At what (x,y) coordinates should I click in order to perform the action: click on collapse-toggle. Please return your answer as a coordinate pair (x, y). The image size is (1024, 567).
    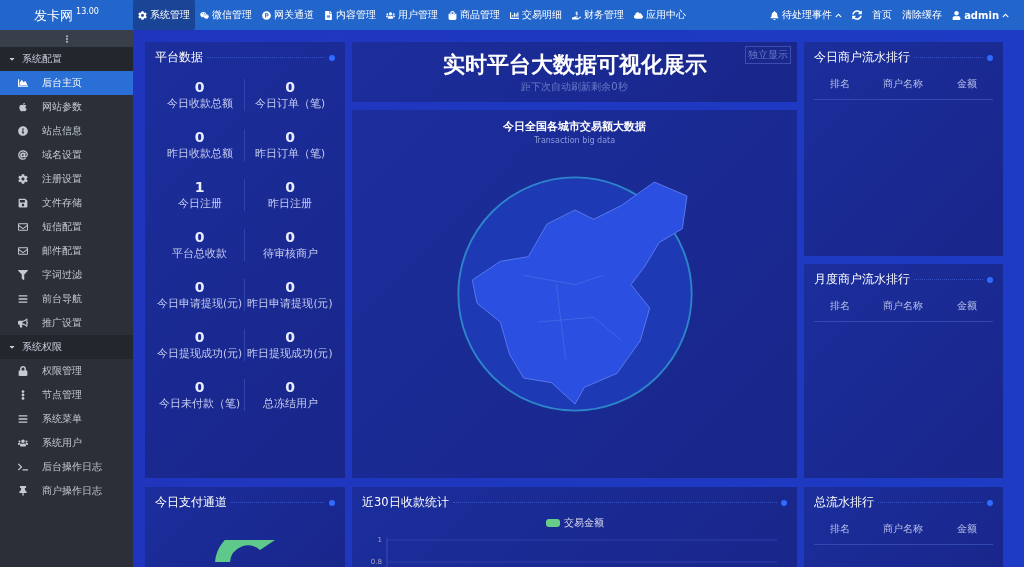
    Looking at the image, I should click on (66, 38).